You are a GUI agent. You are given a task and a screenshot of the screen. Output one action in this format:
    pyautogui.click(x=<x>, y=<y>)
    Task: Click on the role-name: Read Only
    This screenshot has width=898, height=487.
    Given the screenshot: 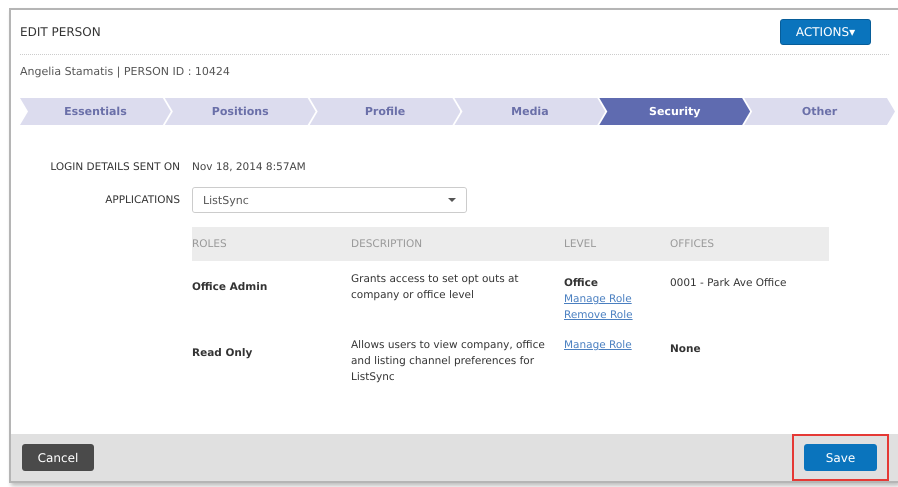 What is the action you would take?
    pyautogui.click(x=223, y=353)
    